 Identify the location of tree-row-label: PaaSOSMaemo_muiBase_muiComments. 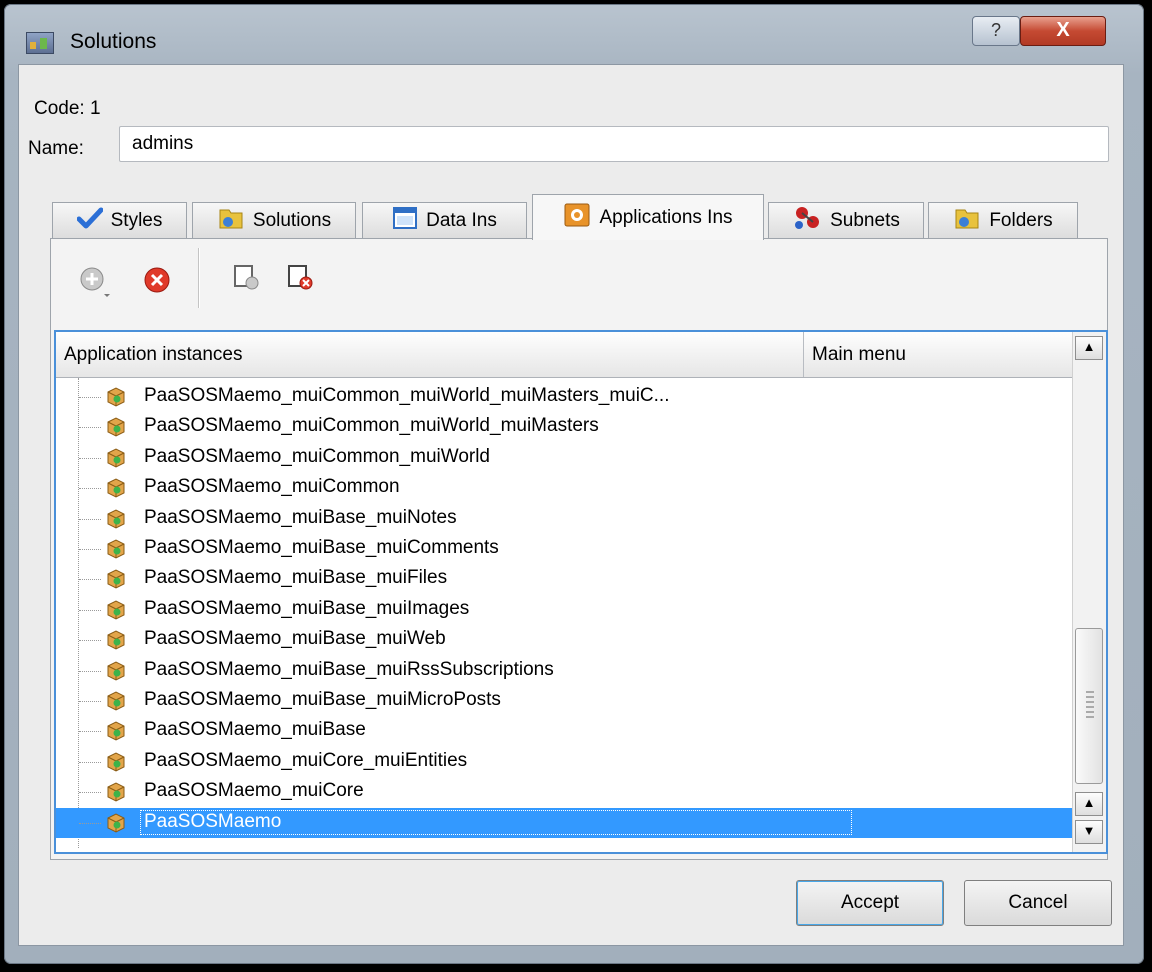
(321, 547).